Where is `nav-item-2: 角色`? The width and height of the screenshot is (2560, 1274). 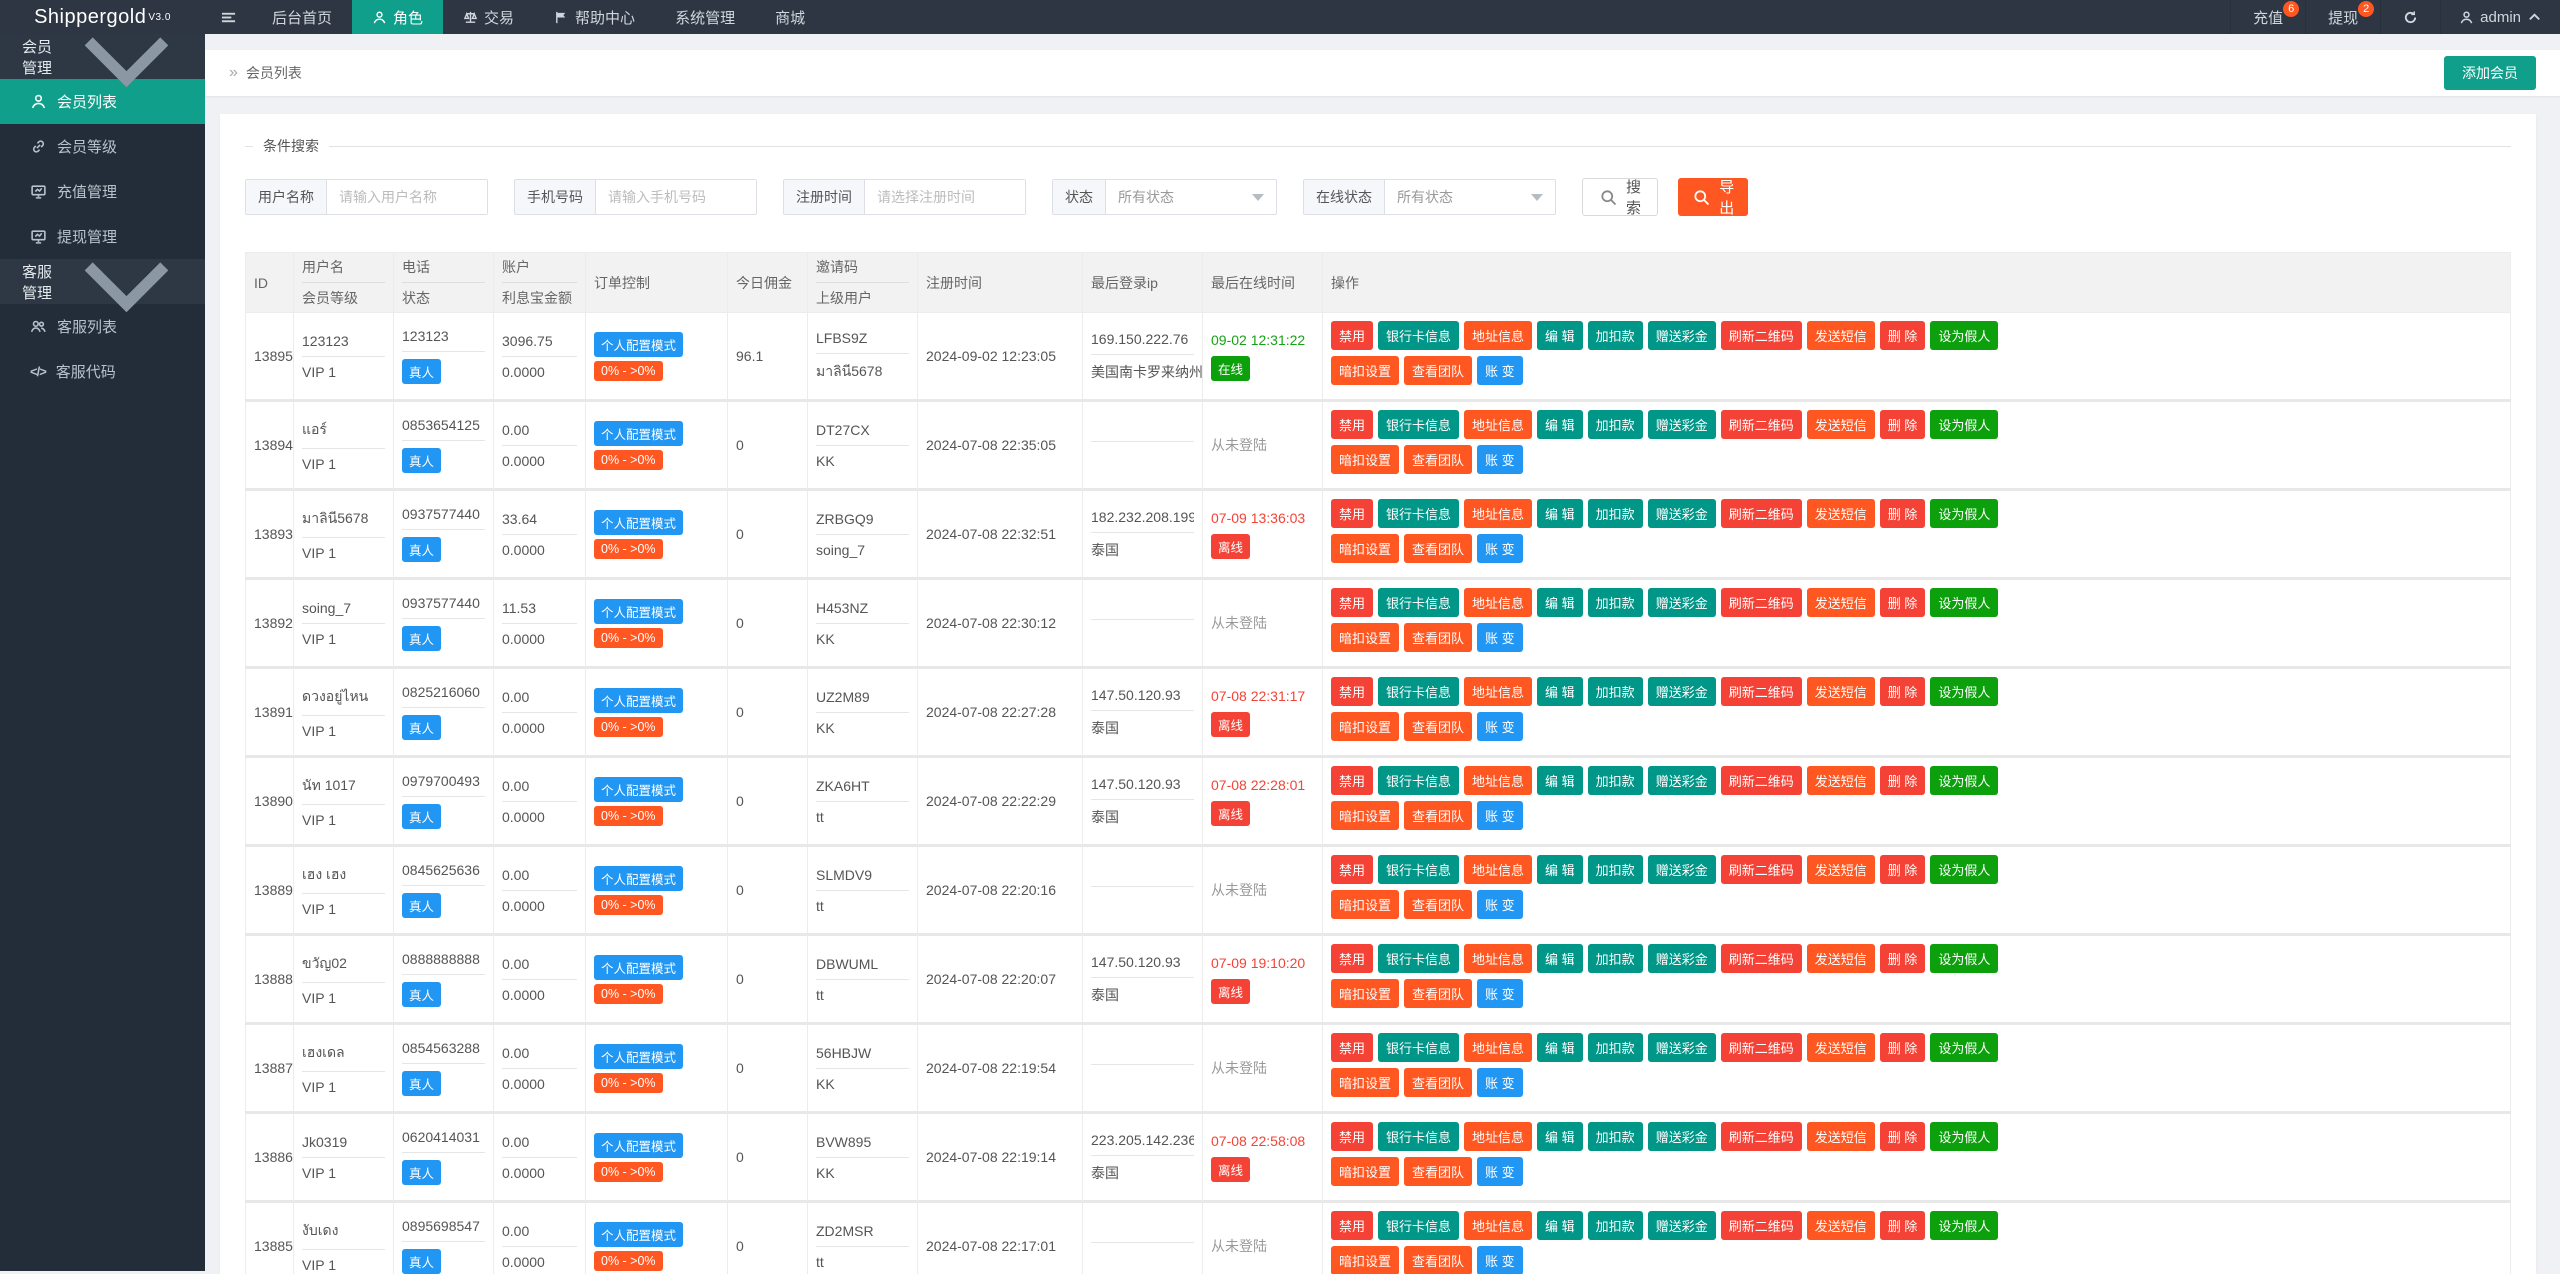 nav-item-2: 角色 is located at coordinates (397, 17).